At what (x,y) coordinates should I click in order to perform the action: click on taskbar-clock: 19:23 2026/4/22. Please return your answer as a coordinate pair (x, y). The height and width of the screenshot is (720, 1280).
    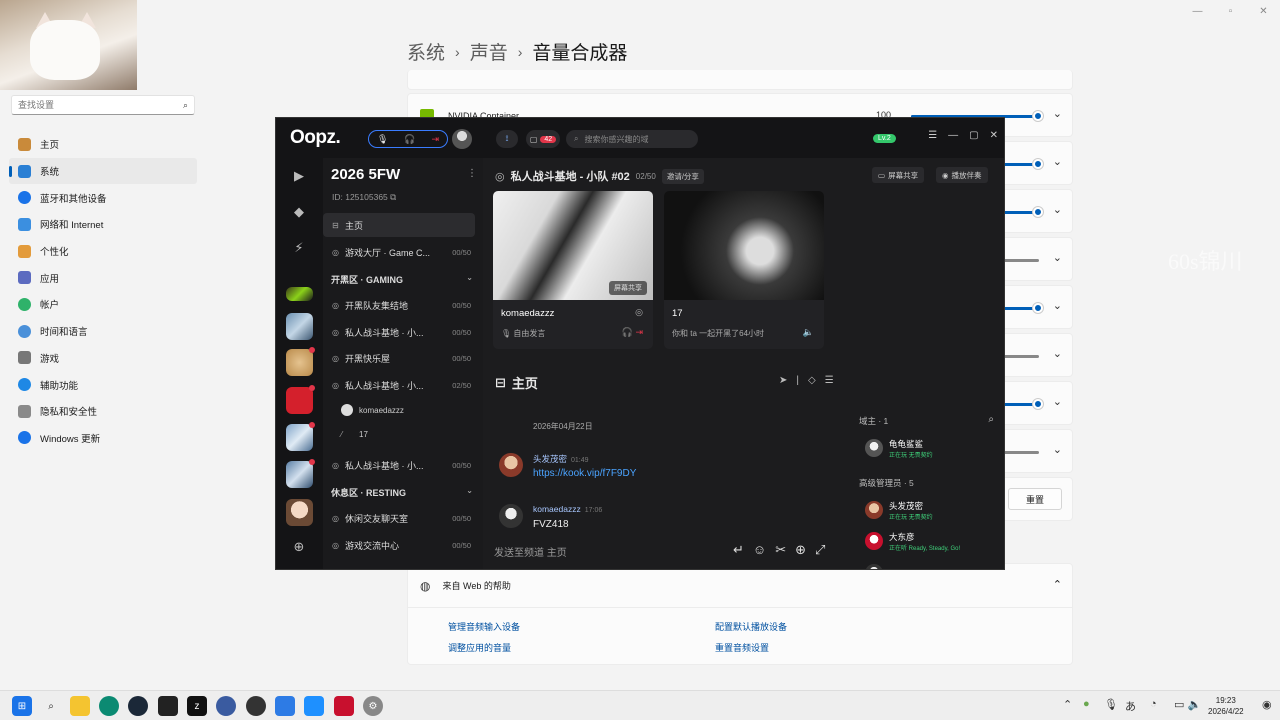
    Looking at the image, I should click on (1226, 706).